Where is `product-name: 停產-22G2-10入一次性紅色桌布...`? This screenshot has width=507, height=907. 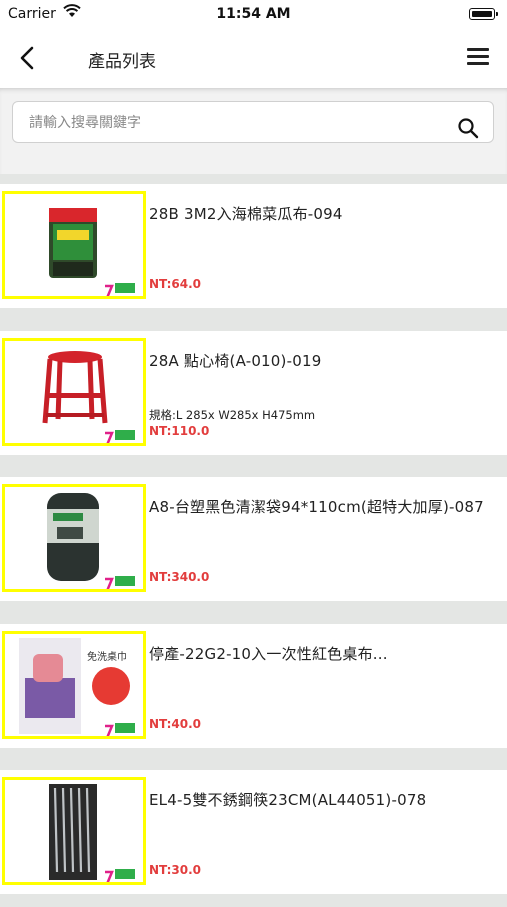 product-name: 停產-22G2-10入一次性紅色桌布... is located at coordinates (268, 653).